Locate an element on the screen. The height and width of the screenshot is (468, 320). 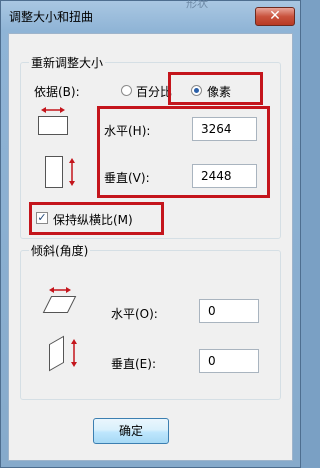
skew-vertical-label: 垂直(E): is located at coordinates (133, 364).